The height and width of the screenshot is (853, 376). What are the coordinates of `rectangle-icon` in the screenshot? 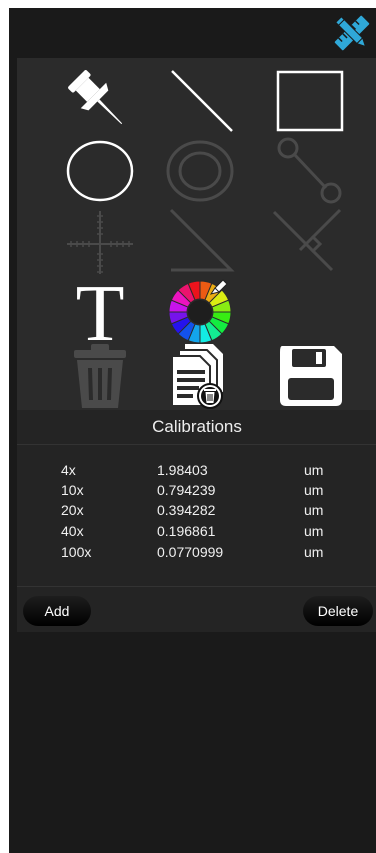 It's located at (302, 101).